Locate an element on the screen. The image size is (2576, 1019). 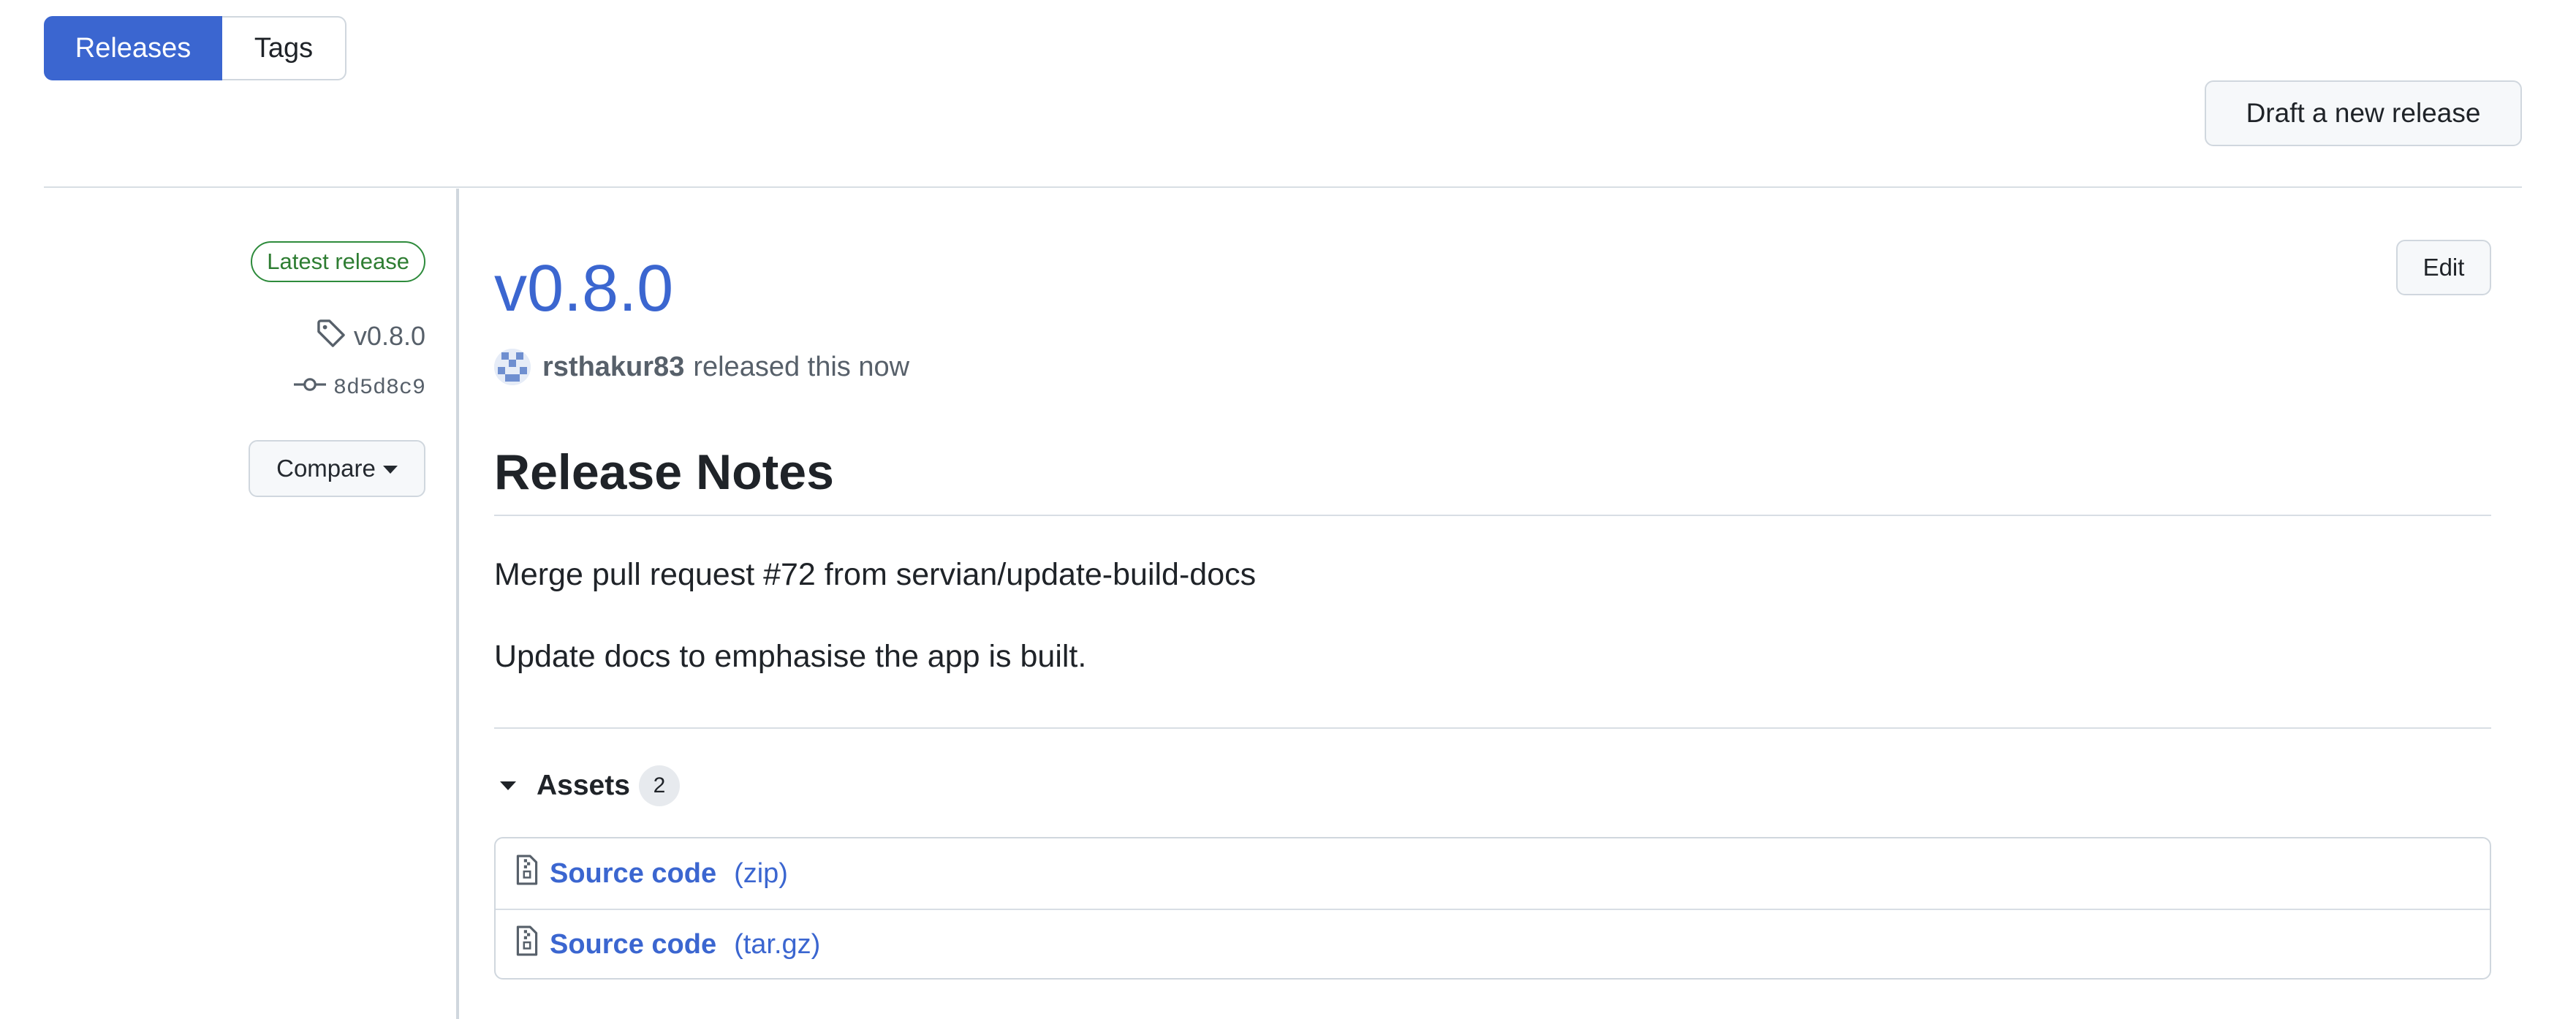
avatar is located at coordinates (512, 367).